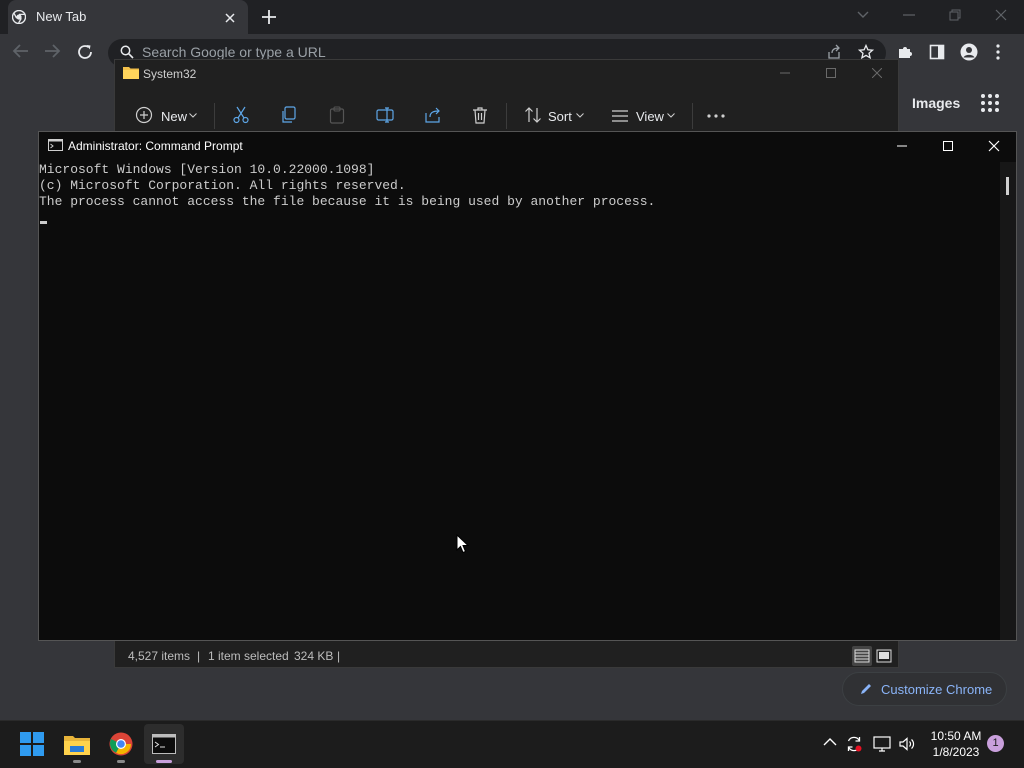 The height and width of the screenshot is (768, 1024). What do you see at coordinates (650, 116) in the screenshot?
I see `view-button-label: View` at bounding box center [650, 116].